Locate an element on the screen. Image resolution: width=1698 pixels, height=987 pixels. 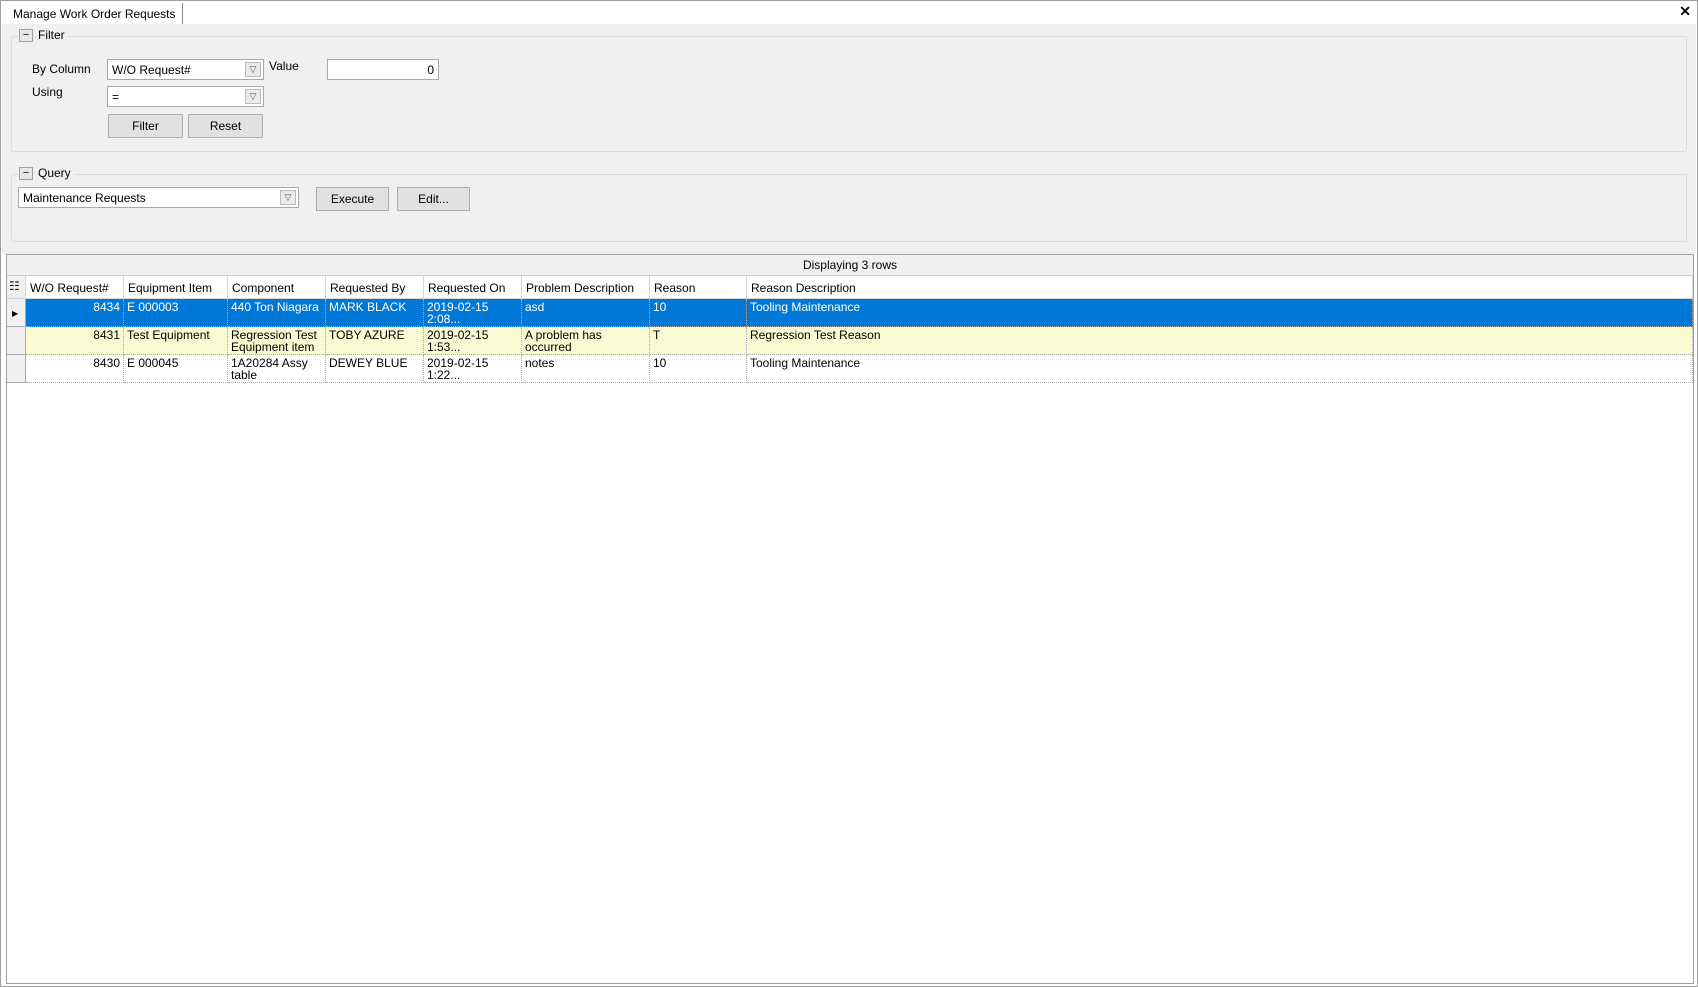
using-select: = ▽ is located at coordinates (185, 96).